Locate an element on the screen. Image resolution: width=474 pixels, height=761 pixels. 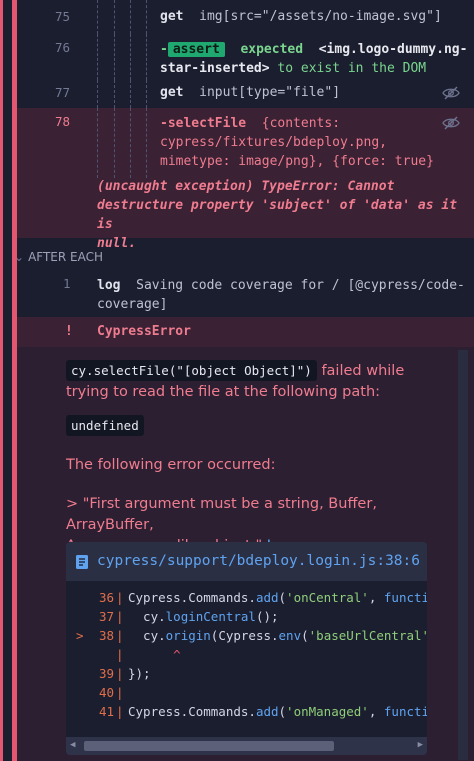
after-each-header: ⌄ AFTER EACH is located at coordinates (59, 257).